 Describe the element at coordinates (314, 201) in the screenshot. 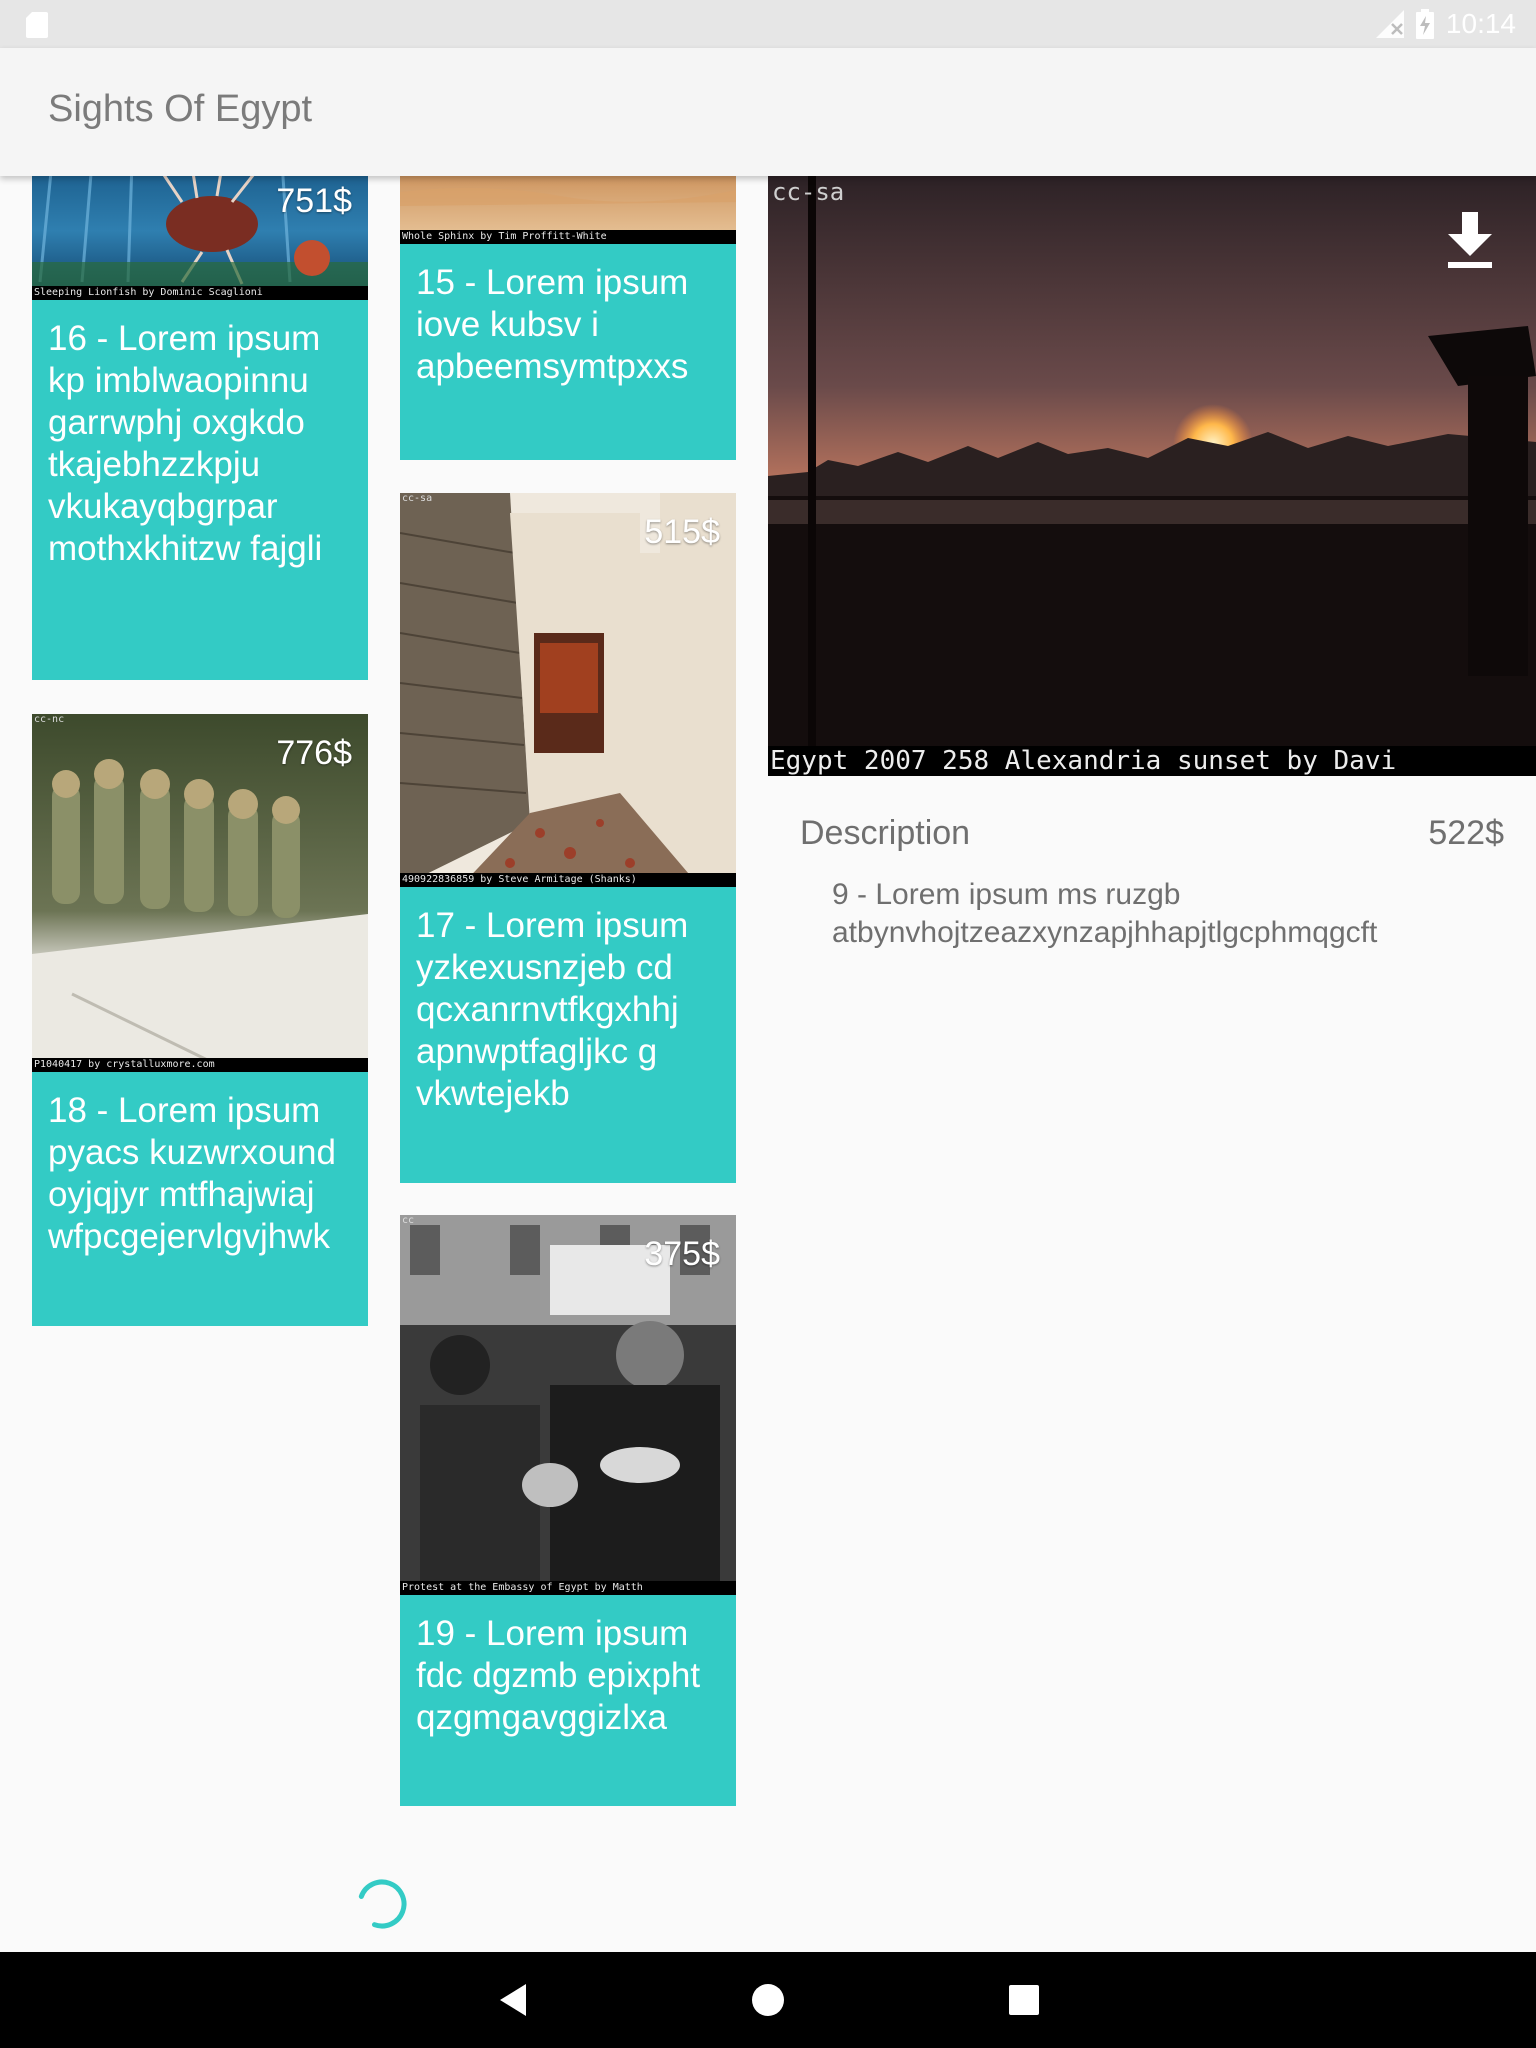

I see `card-price: 751$` at that location.